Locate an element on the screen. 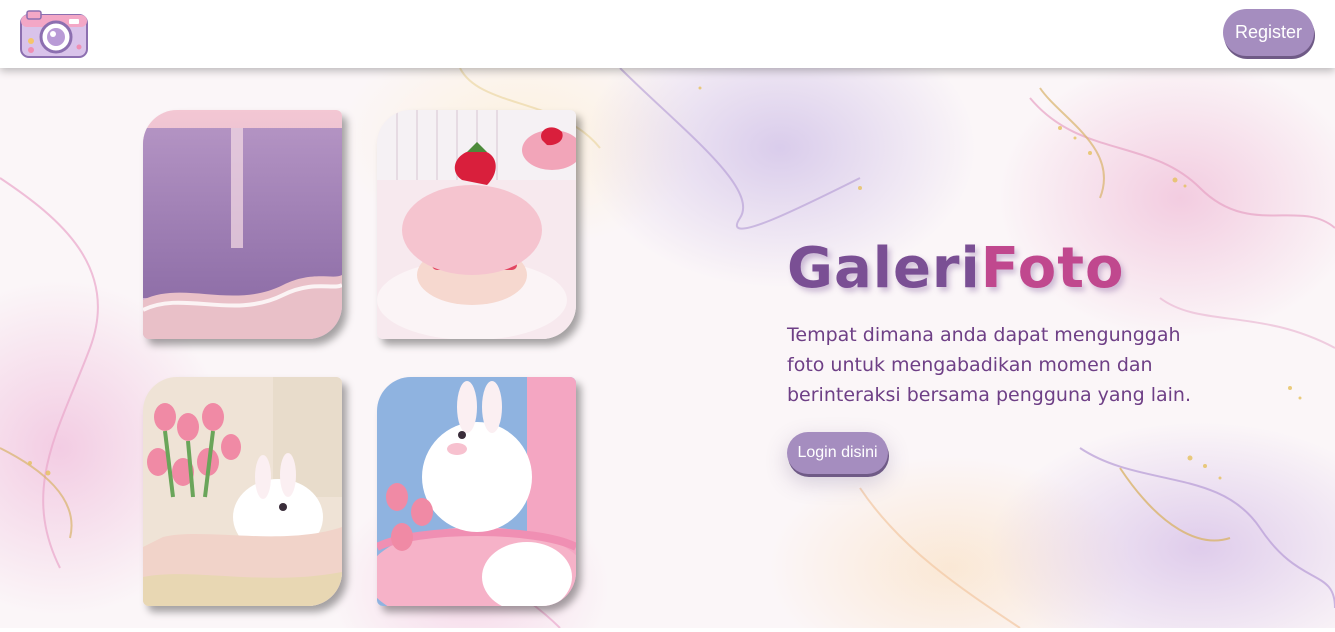 The image size is (1335, 632). gallery-photo-bunny-tulips is located at coordinates (242, 491).